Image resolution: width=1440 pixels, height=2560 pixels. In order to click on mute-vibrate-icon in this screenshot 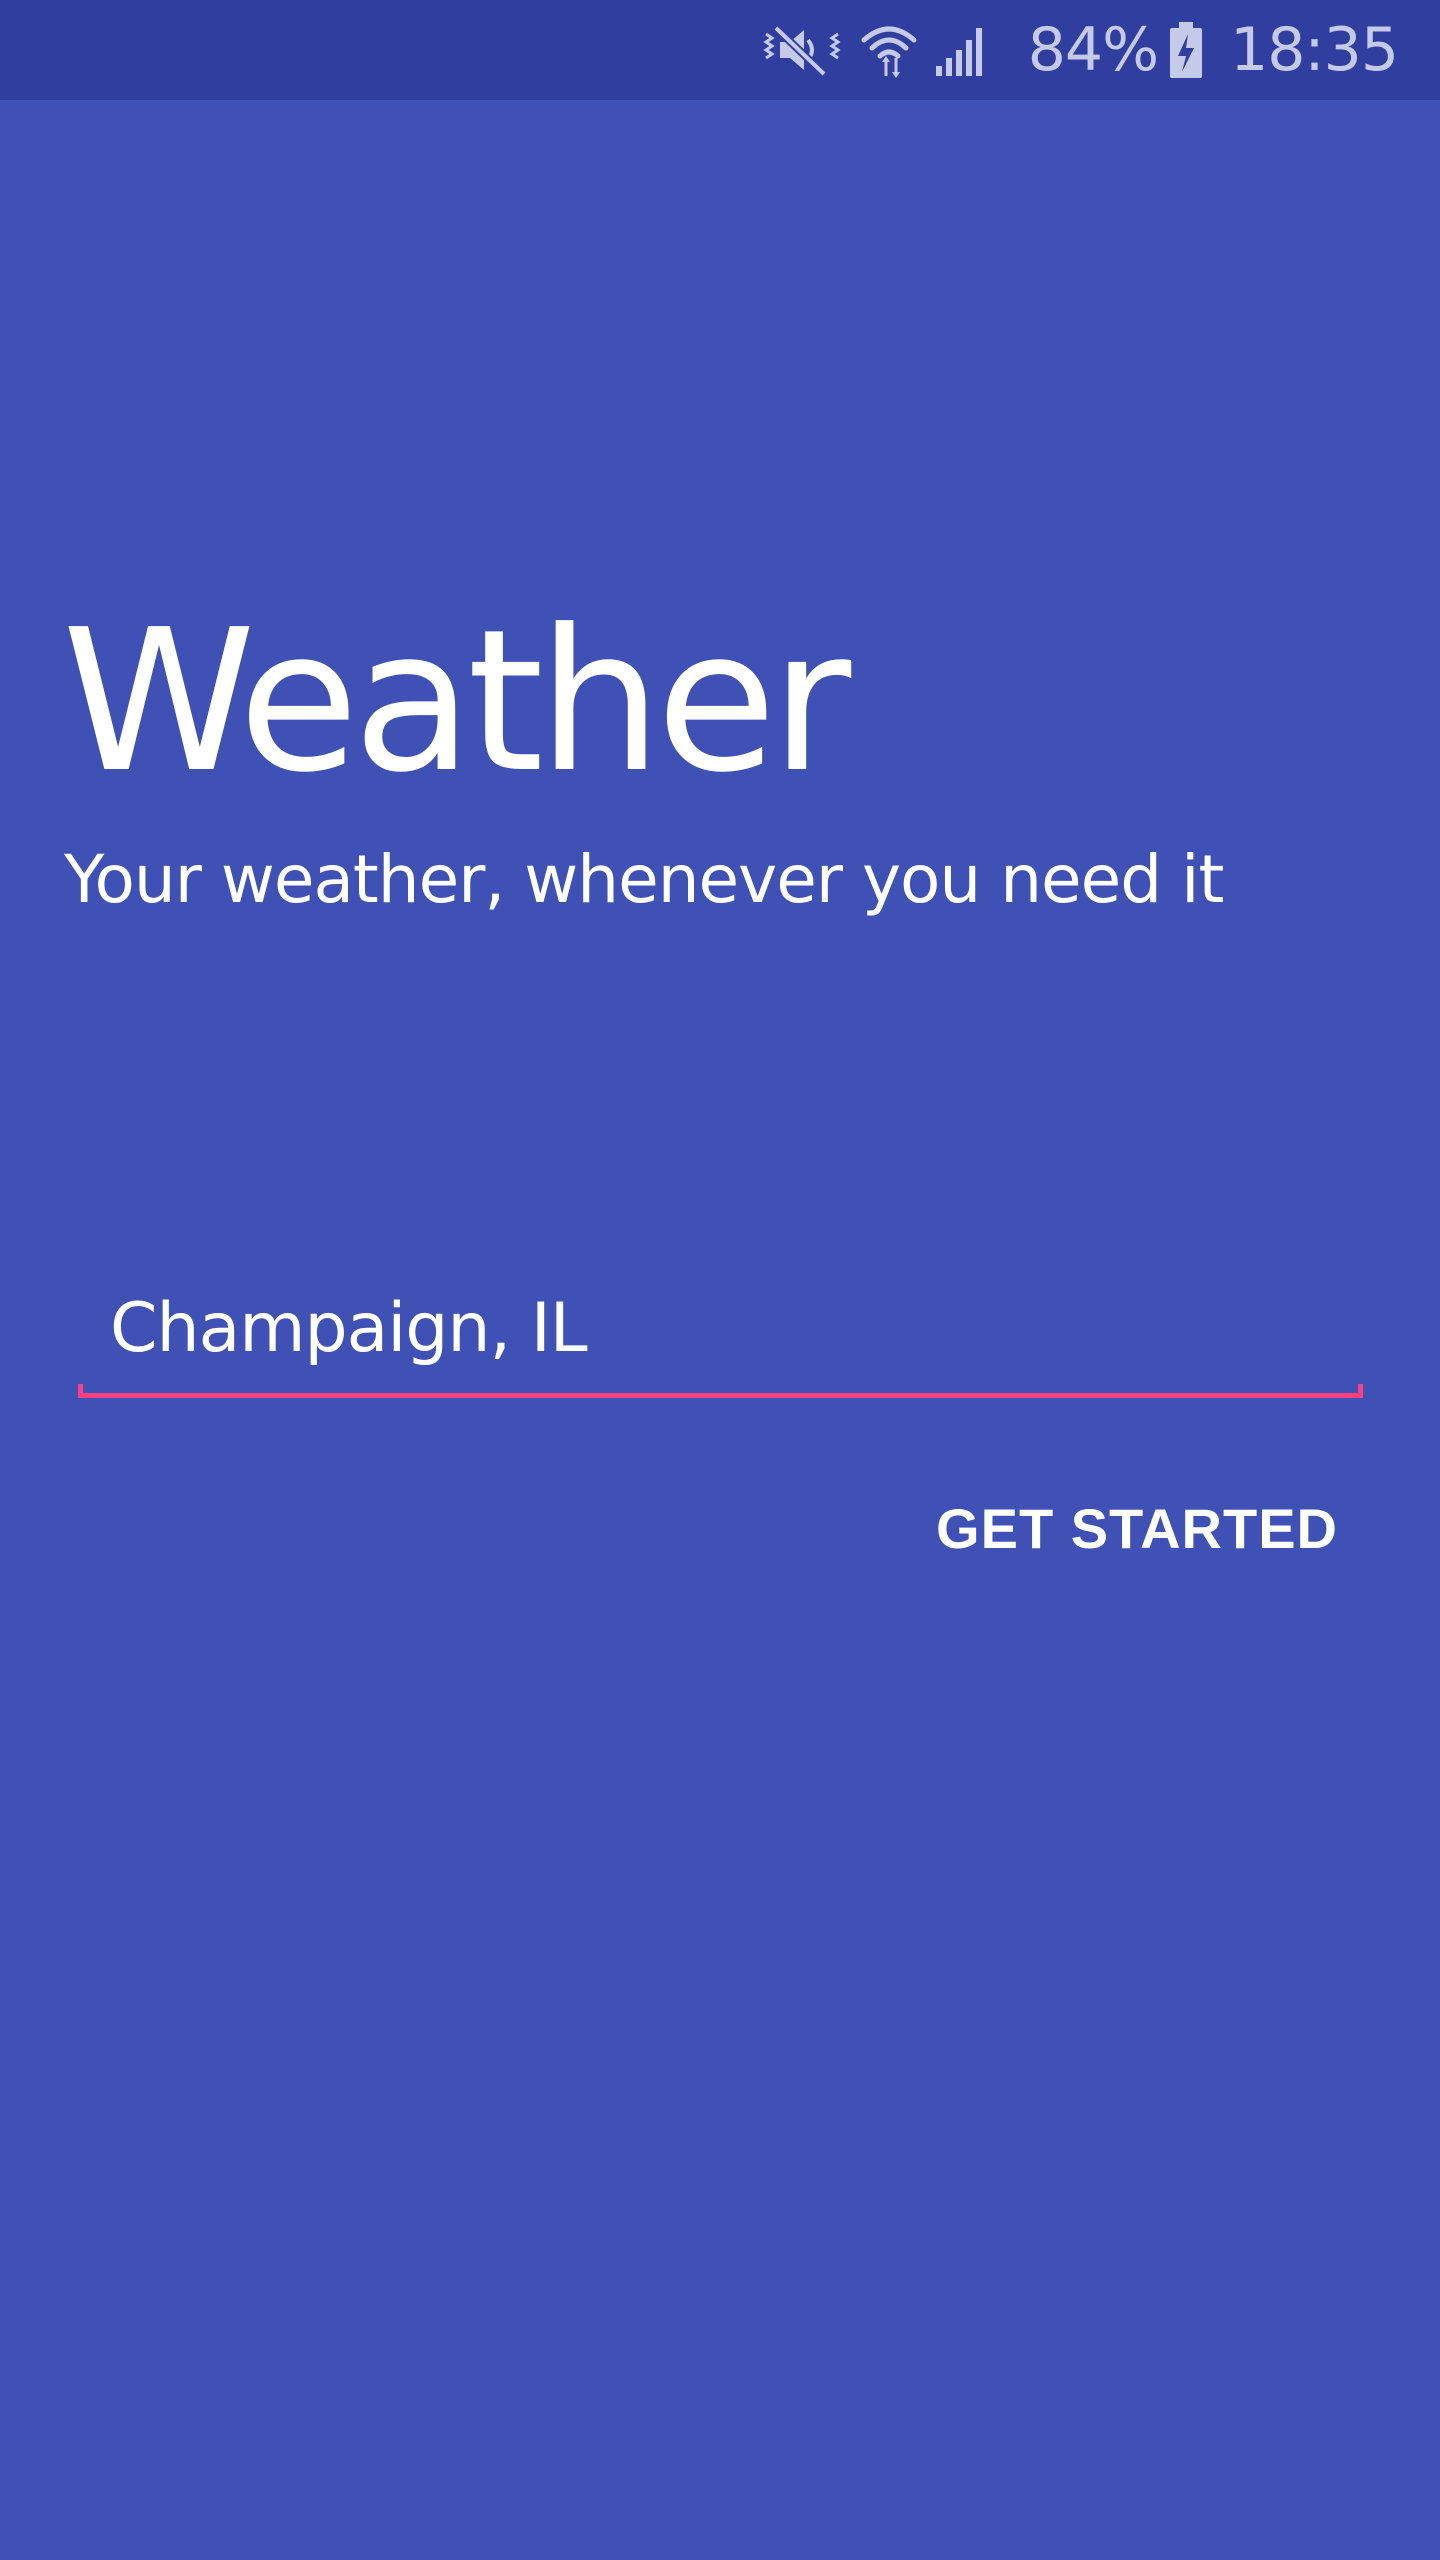, I will do `click(802, 50)`.